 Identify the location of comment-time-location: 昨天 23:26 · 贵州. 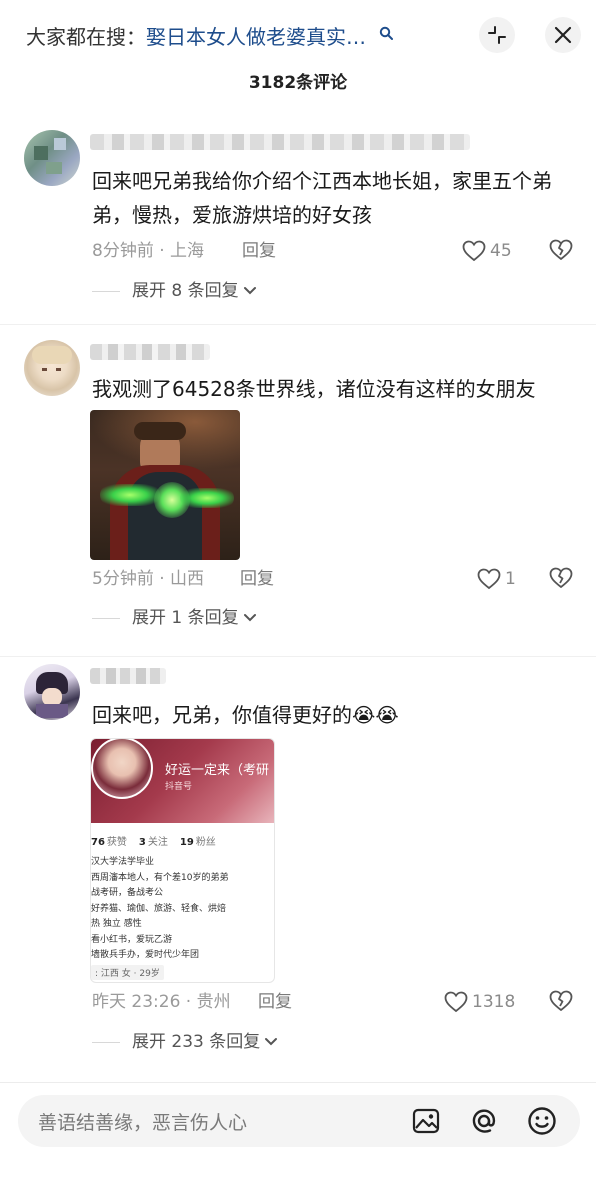
(161, 1002).